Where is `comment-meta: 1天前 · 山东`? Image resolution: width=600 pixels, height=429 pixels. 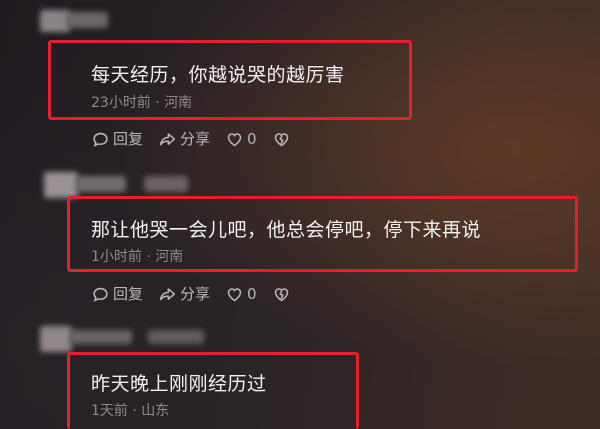 comment-meta: 1天前 · 山东 is located at coordinates (130, 411).